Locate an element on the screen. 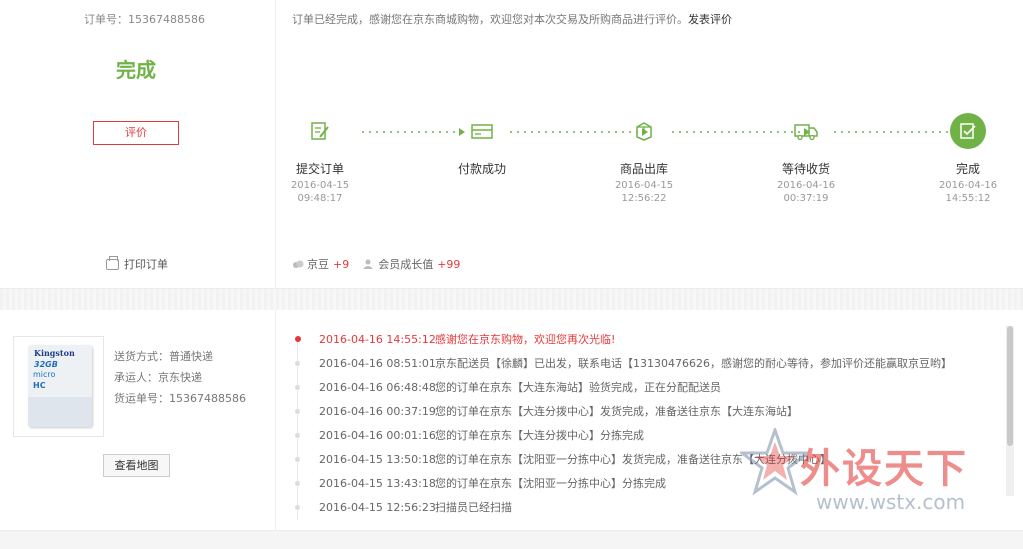 The height and width of the screenshot is (549, 1023). tracking-text: 您的订单在京东【大连东海站】验货完成，正在分配配送员 is located at coordinates (578, 387).